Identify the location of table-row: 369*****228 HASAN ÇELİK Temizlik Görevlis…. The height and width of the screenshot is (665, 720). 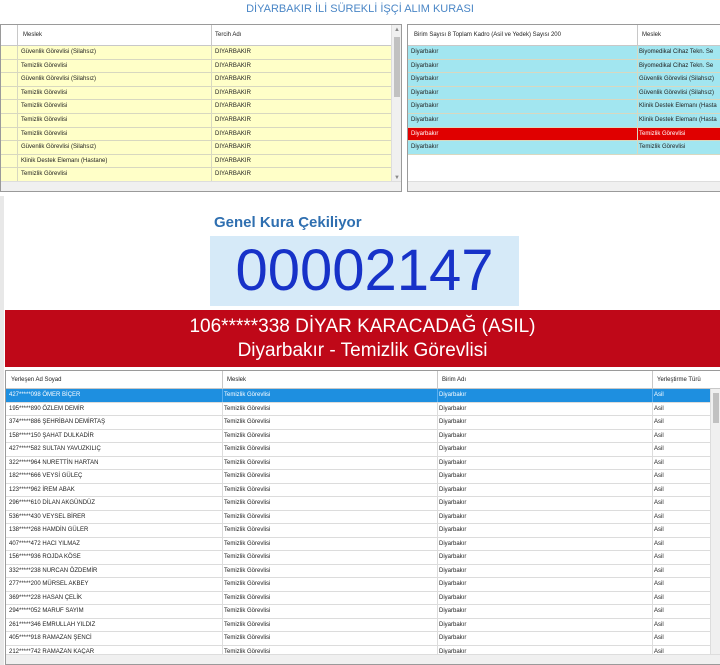
(363, 598).